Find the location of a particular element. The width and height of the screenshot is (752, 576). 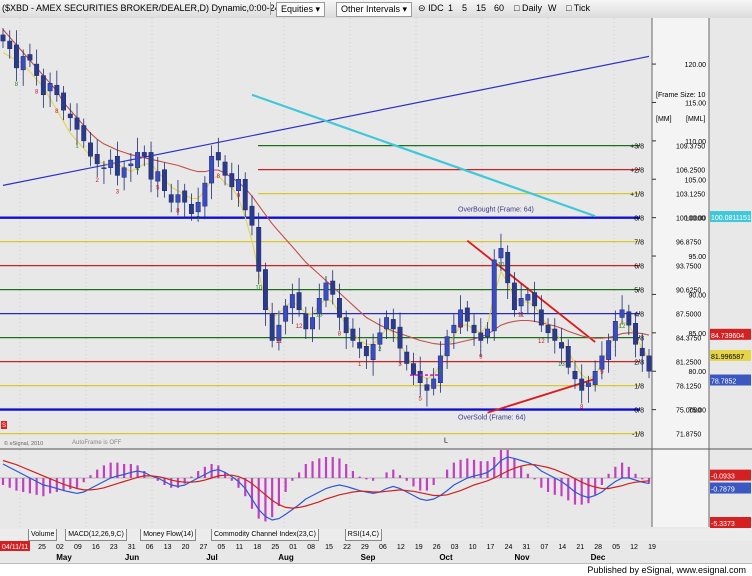

day-tick-label: 29 is located at coordinates (365, 547).